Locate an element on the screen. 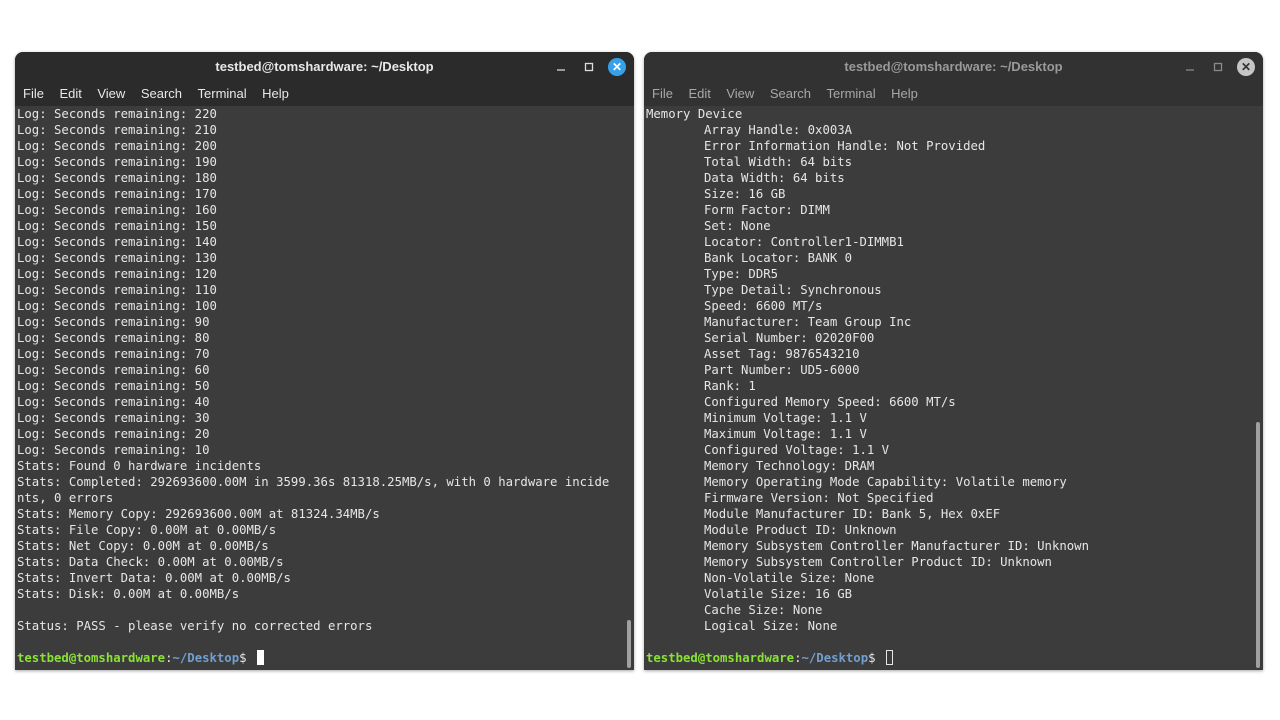 Image resolution: width=1280 pixels, height=720 pixels. terminal-line: Non-Volatile Size: None is located at coordinates (789, 578).